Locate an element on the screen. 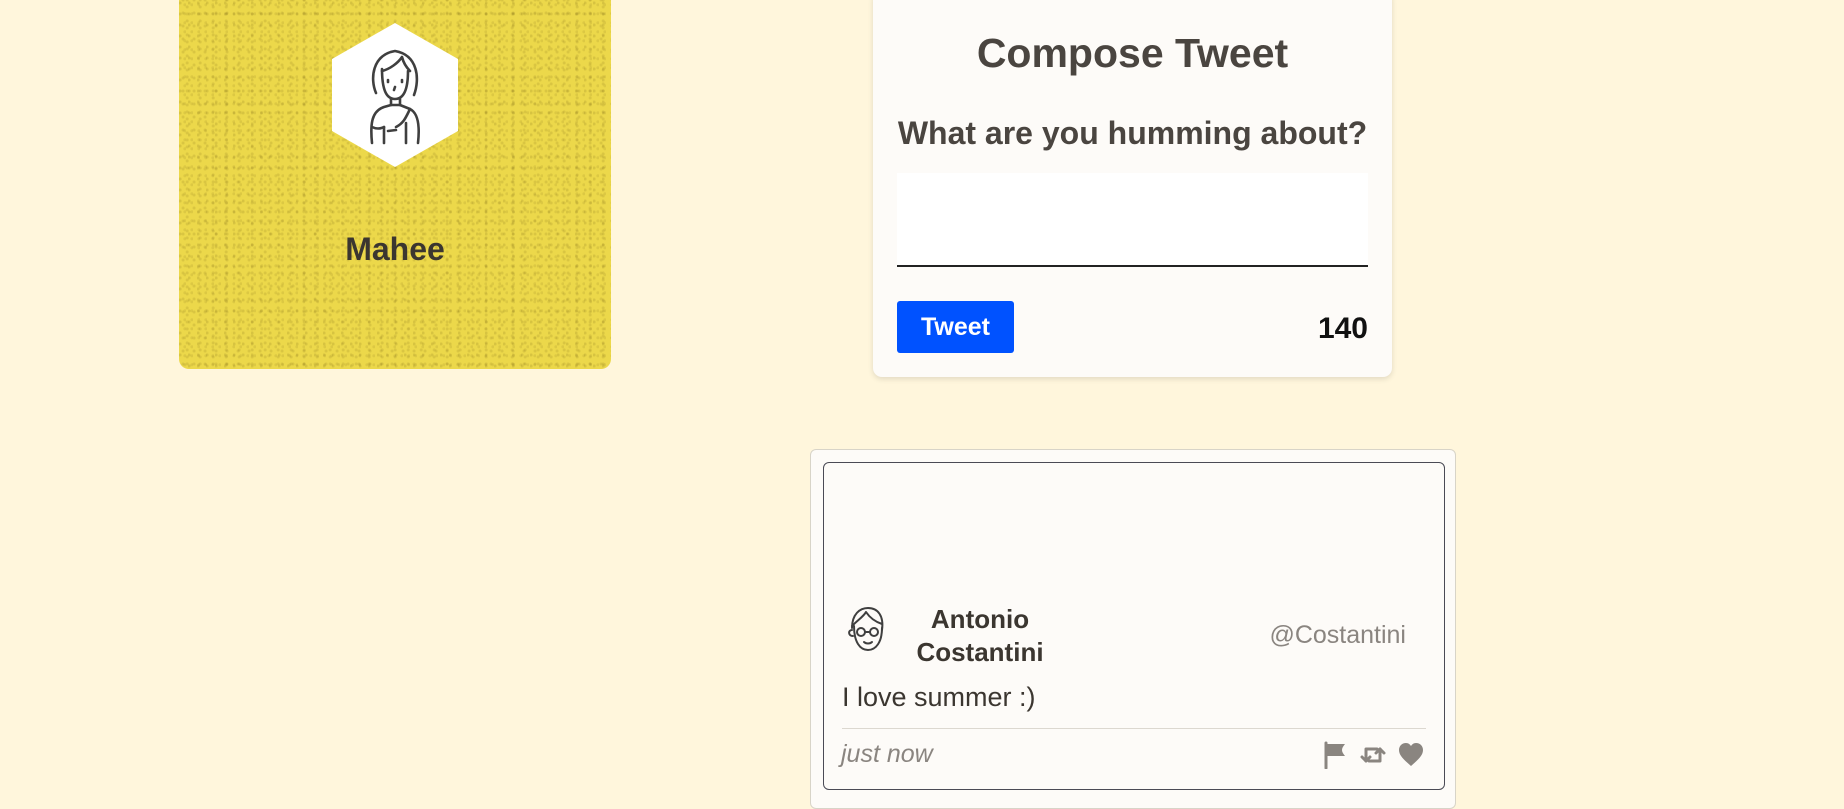 The height and width of the screenshot is (809, 1844). tweet-button: Tweet is located at coordinates (955, 327).